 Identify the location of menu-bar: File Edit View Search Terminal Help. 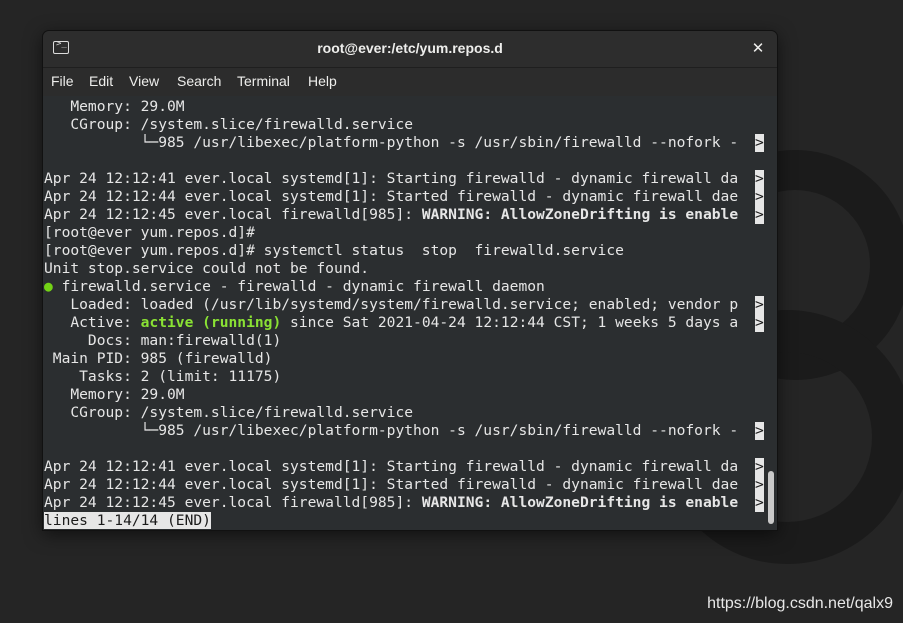
(410, 82).